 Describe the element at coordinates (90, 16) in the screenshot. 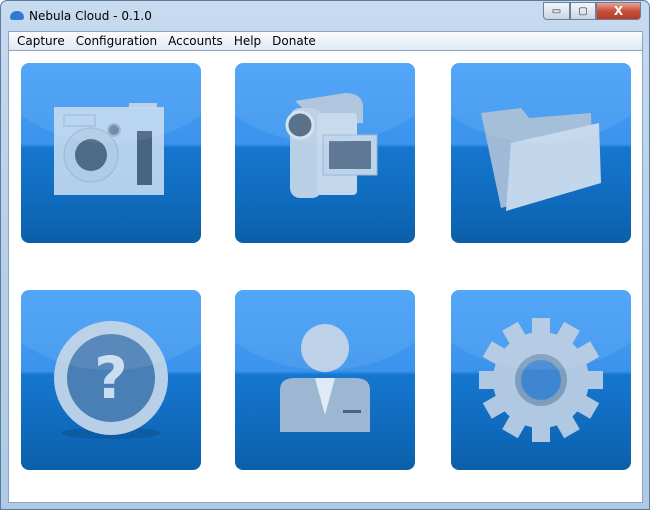

I see `window-title: Nebula Cloud - 0.1.0` at that location.